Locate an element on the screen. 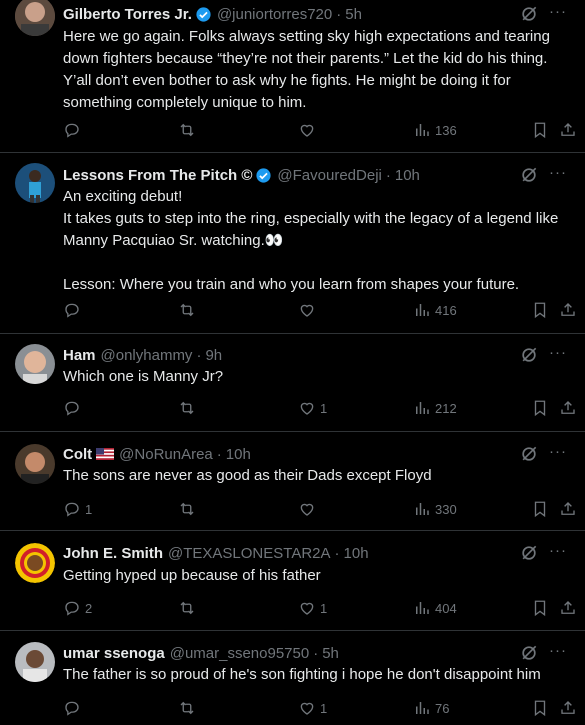  share-icon is located at coordinates (568, 309).